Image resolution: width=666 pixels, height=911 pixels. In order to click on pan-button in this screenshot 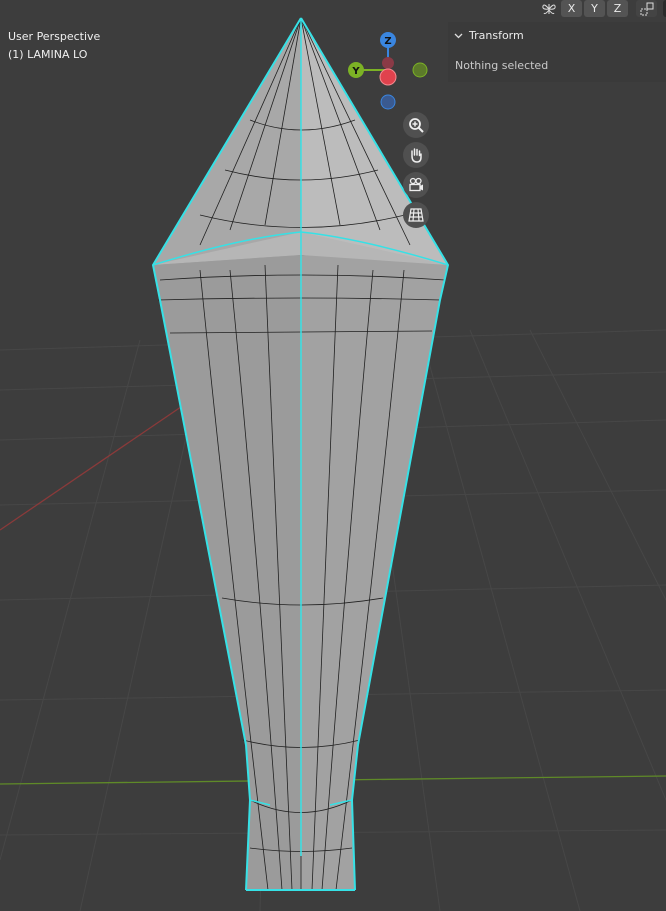, I will do `click(416, 155)`.